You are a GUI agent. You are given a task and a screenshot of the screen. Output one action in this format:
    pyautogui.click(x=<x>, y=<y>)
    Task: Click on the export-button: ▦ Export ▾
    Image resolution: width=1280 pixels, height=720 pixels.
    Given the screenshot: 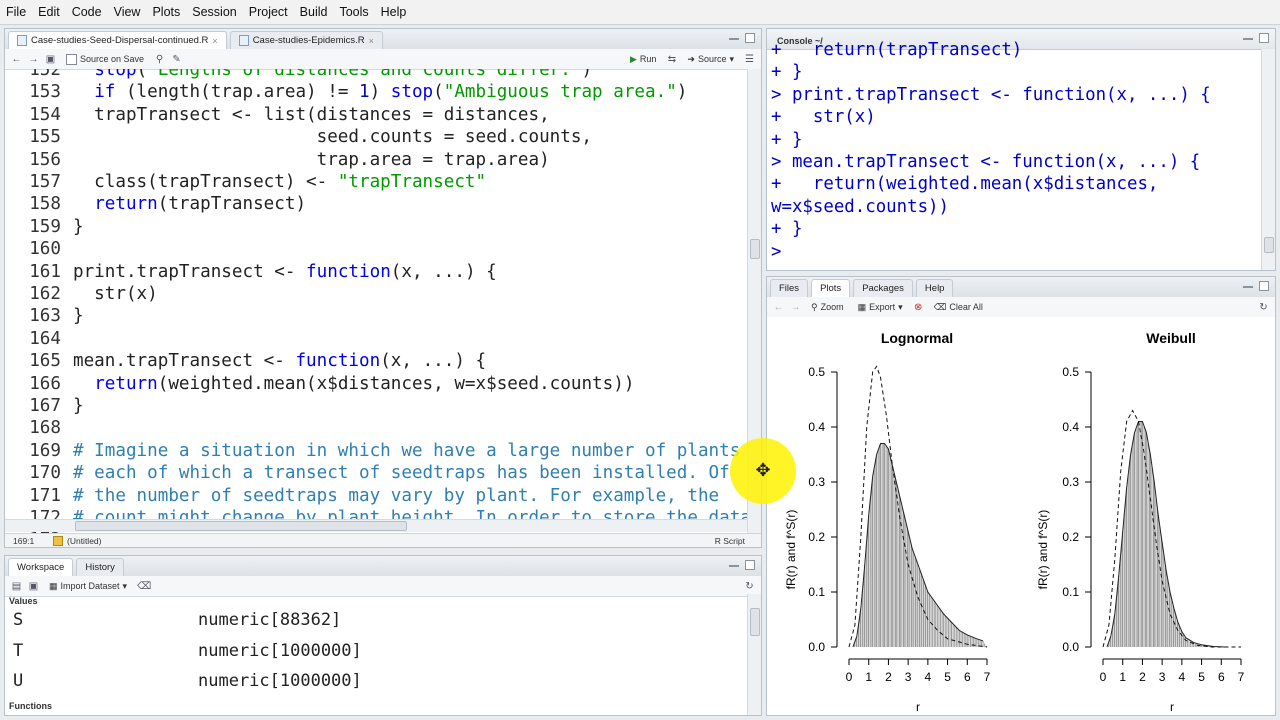 What is the action you would take?
    pyautogui.click(x=880, y=307)
    